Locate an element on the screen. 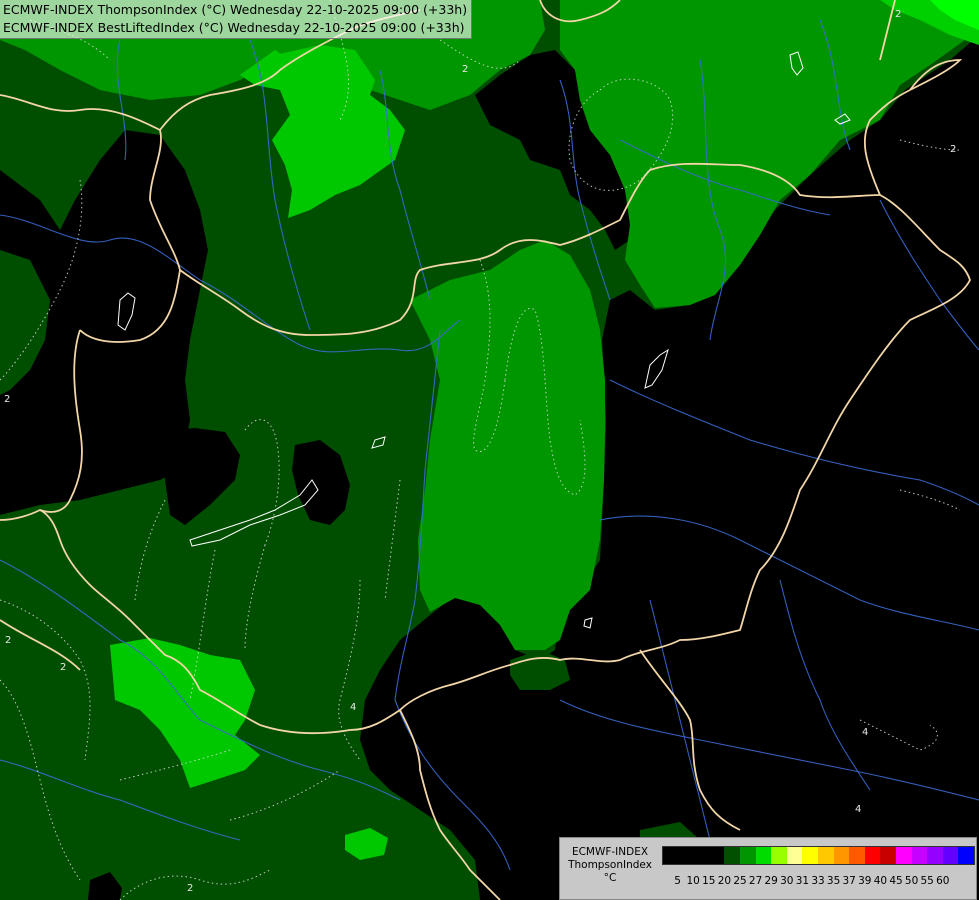 The image size is (979, 900). legend-title-line2: ThompsonIndex is located at coordinates (610, 865).